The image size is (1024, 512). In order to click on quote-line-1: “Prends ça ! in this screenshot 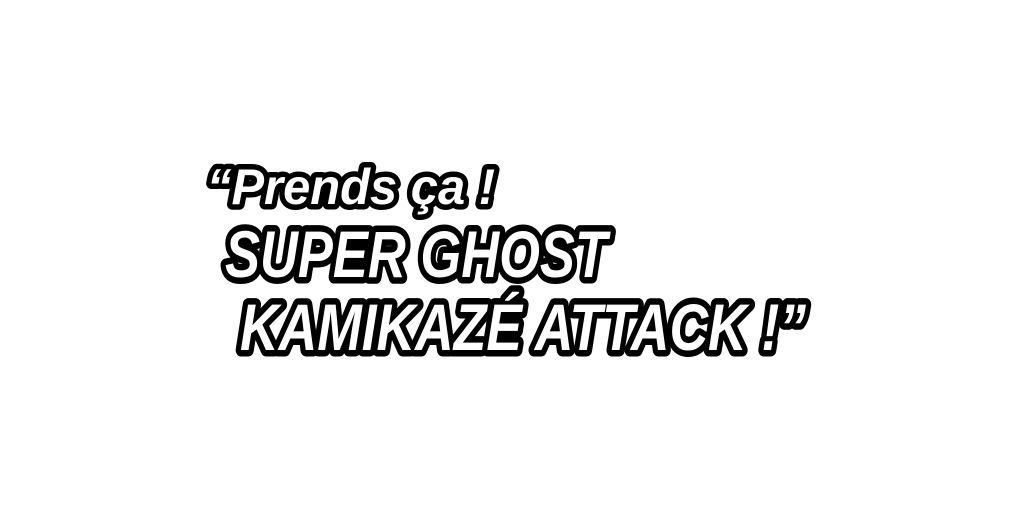, I will do `click(351, 187)`.